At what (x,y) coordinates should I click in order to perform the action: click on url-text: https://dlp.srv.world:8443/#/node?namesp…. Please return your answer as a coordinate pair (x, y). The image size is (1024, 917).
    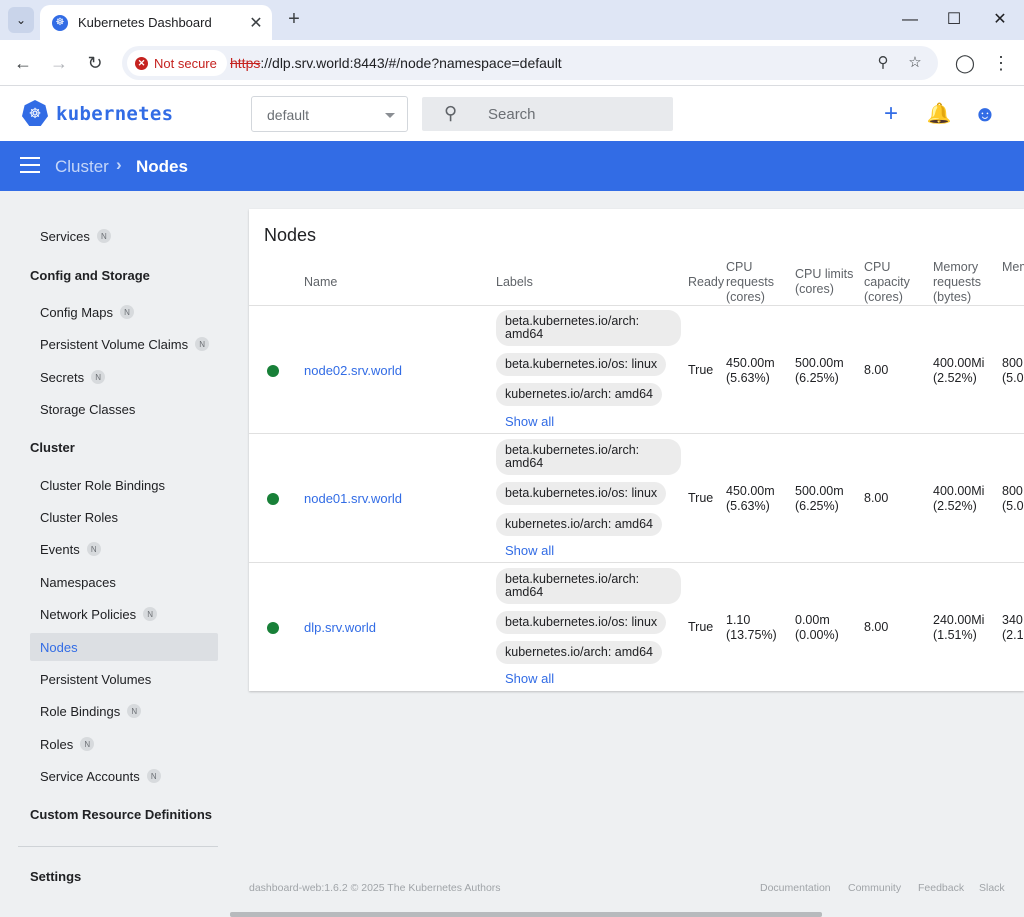
    Looking at the image, I should click on (396, 63).